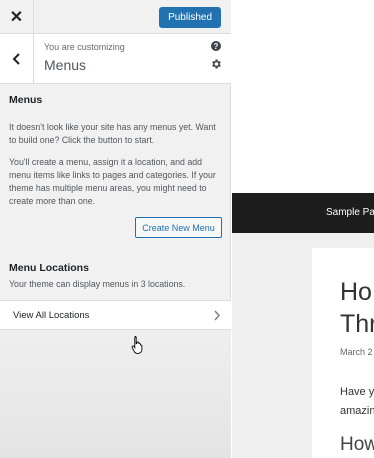 This screenshot has width=374, height=458. What do you see at coordinates (357, 444) in the screenshot?
I see `preview-post-heading: How` at bounding box center [357, 444].